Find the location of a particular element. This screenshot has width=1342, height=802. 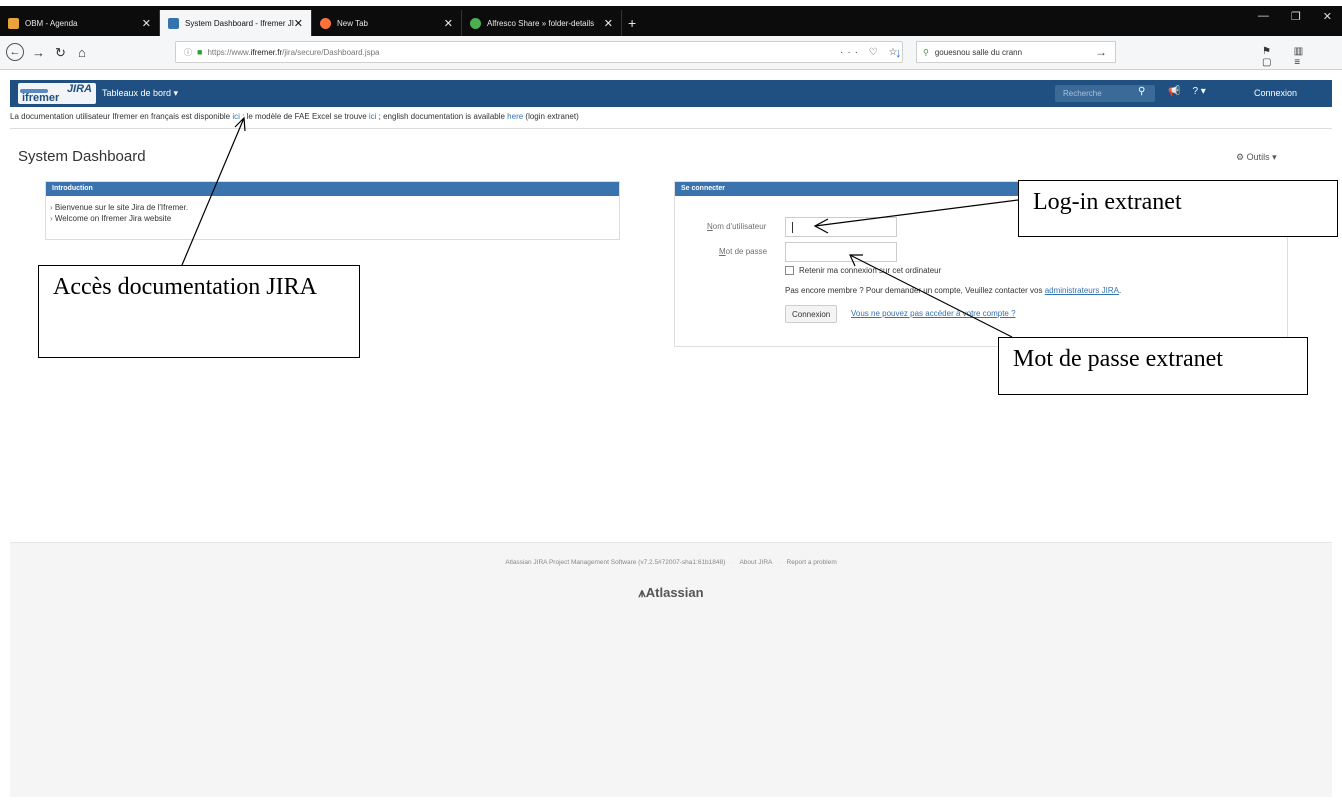

password-label-text: ot de passe is located at coordinates (746, 251).